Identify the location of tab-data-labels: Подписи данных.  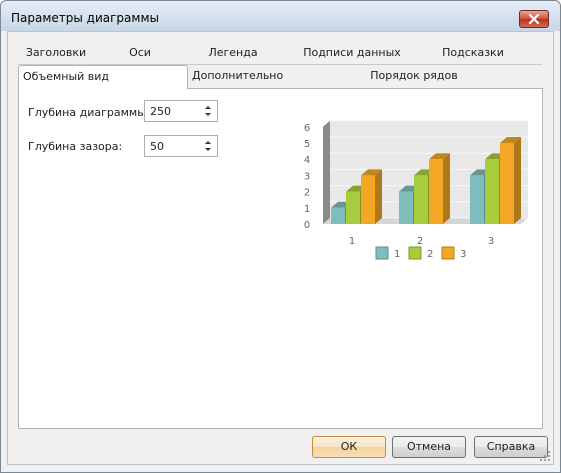
(352, 53).